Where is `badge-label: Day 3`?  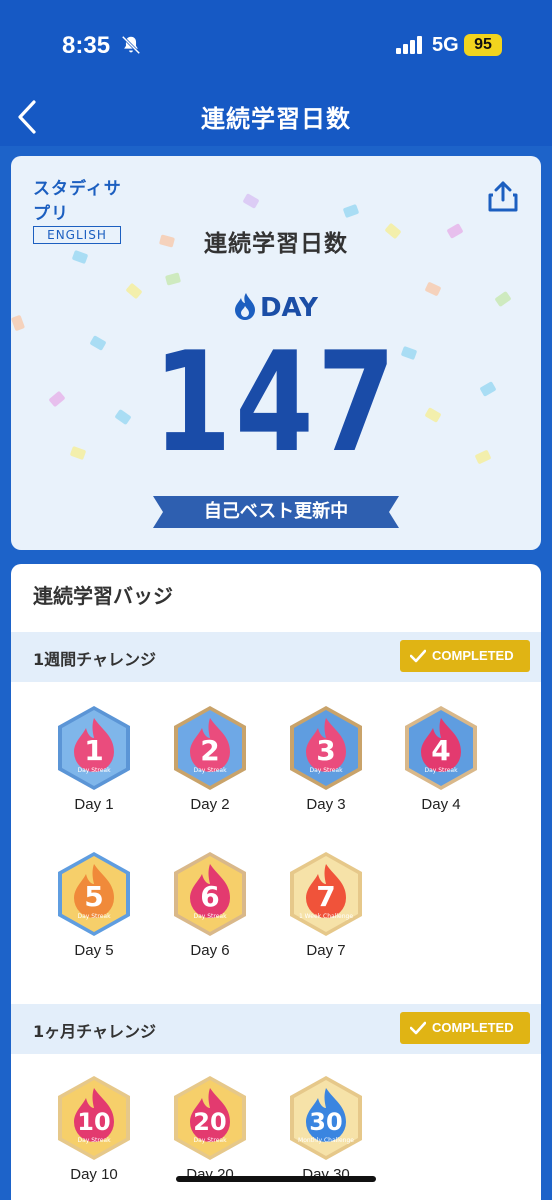 badge-label: Day 3 is located at coordinates (326, 804).